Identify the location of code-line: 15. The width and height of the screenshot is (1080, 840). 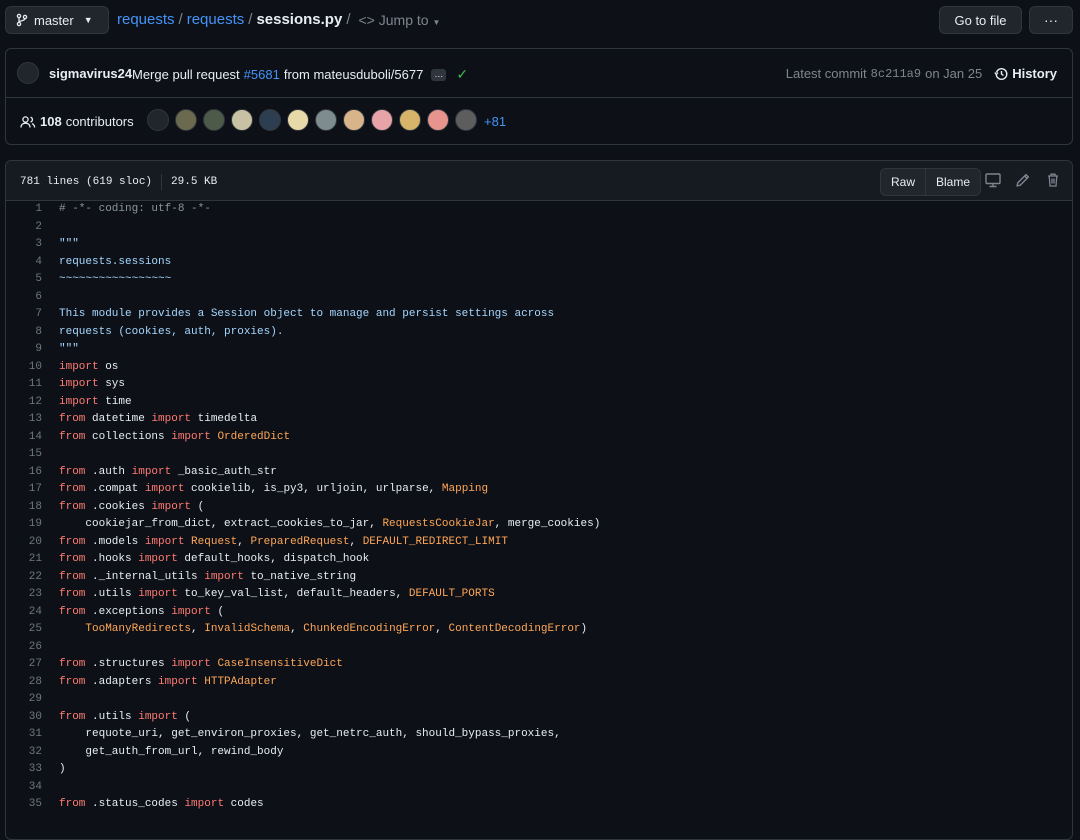
(539, 455).